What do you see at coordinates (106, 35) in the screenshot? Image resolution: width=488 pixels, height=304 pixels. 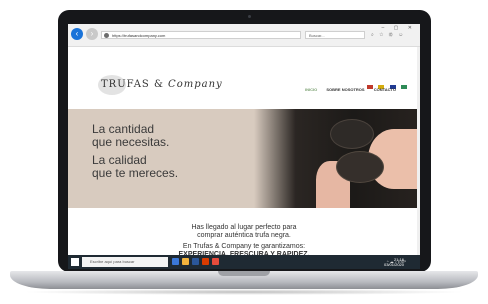 I see `site-info-icon` at bounding box center [106, 35].